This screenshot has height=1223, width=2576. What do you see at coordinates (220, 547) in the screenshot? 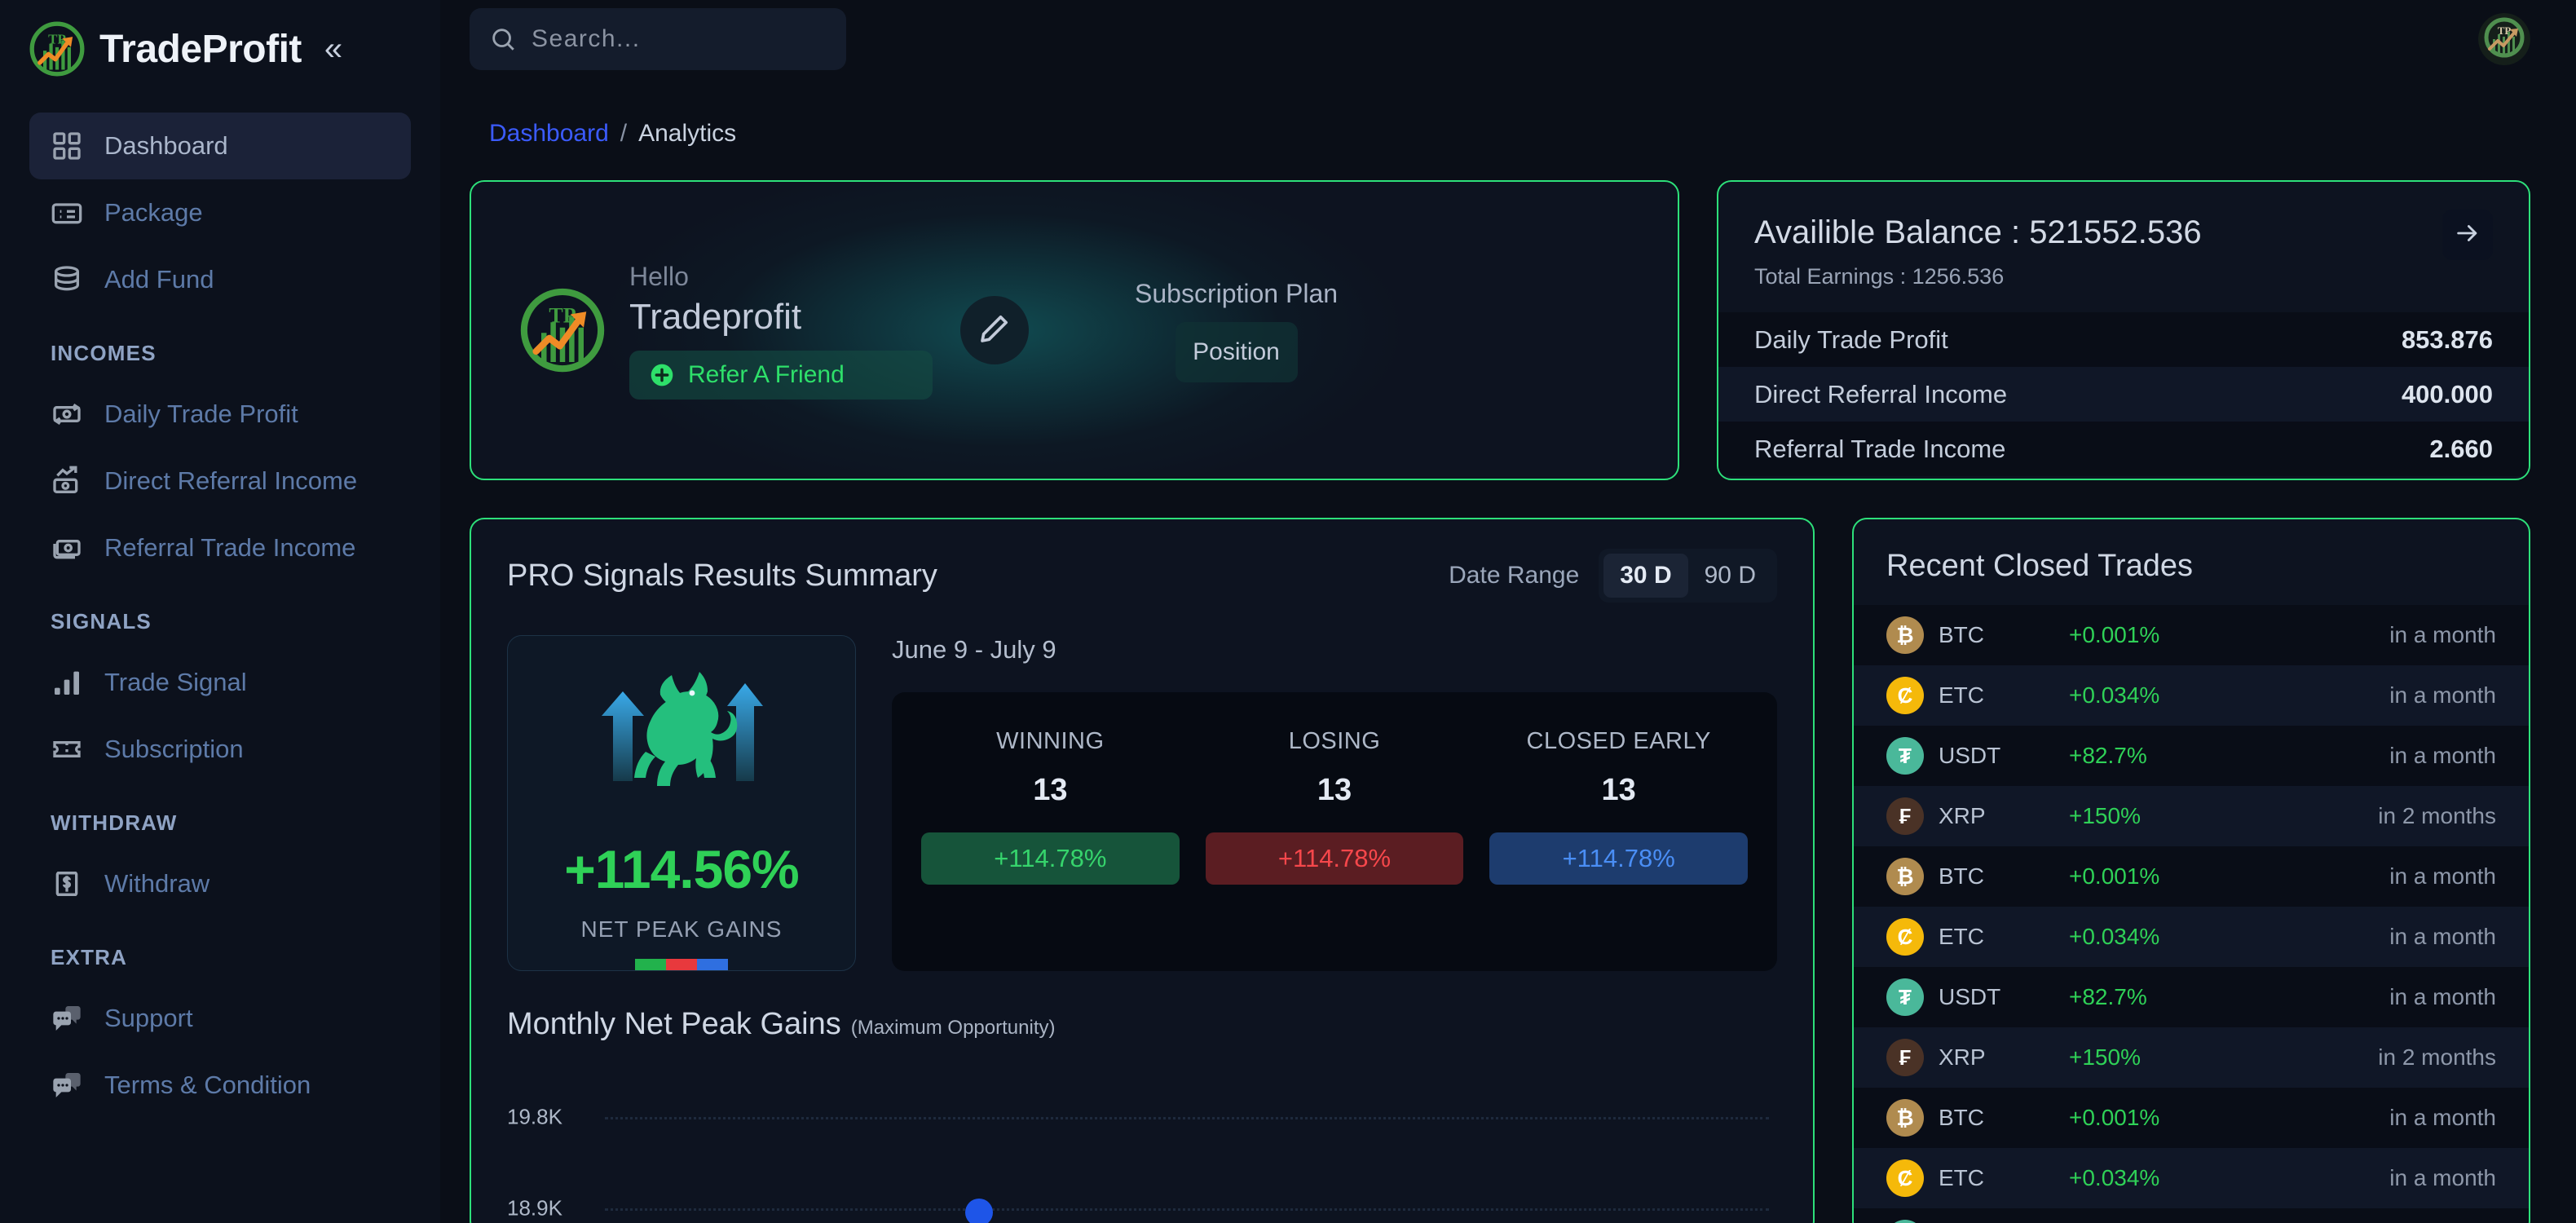
I see `sidebar-item-referral-trade-income: Referral Trade Income` at bounding box center [220, 547].